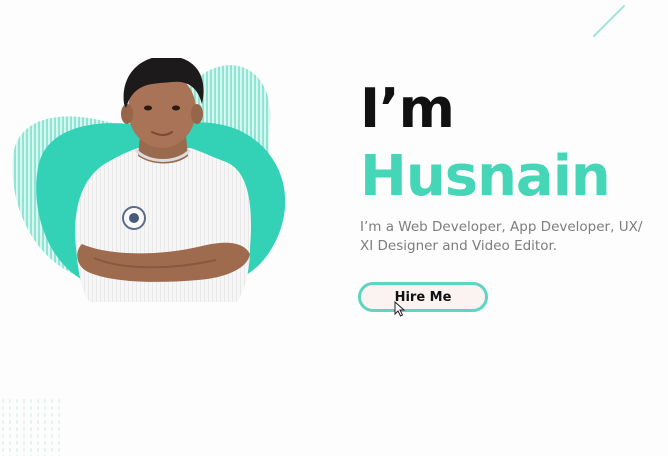 This screenshot has height=456, width=668. I want to click on greeting-heading: I’m, so click(407, 108).